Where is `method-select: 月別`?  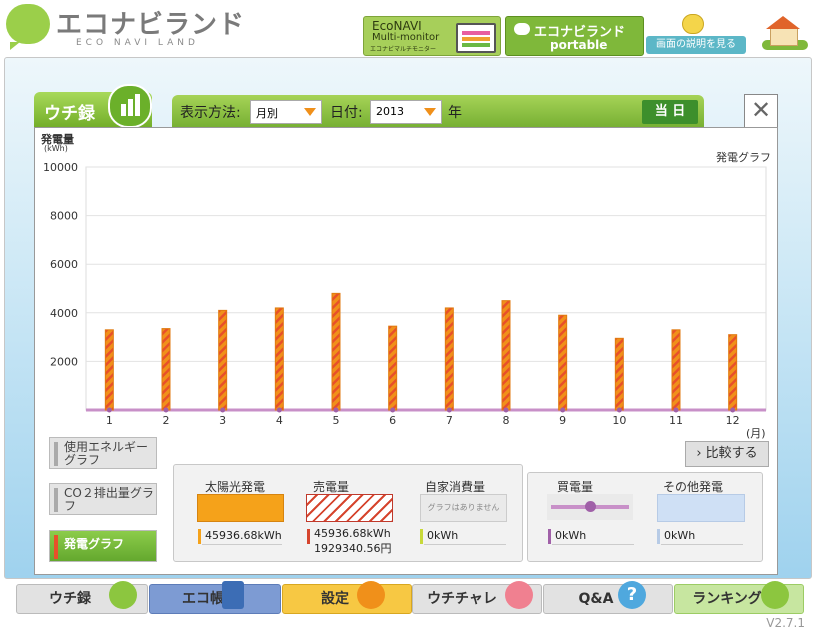
method-select: 月別 is located at coordinates (286, 112).